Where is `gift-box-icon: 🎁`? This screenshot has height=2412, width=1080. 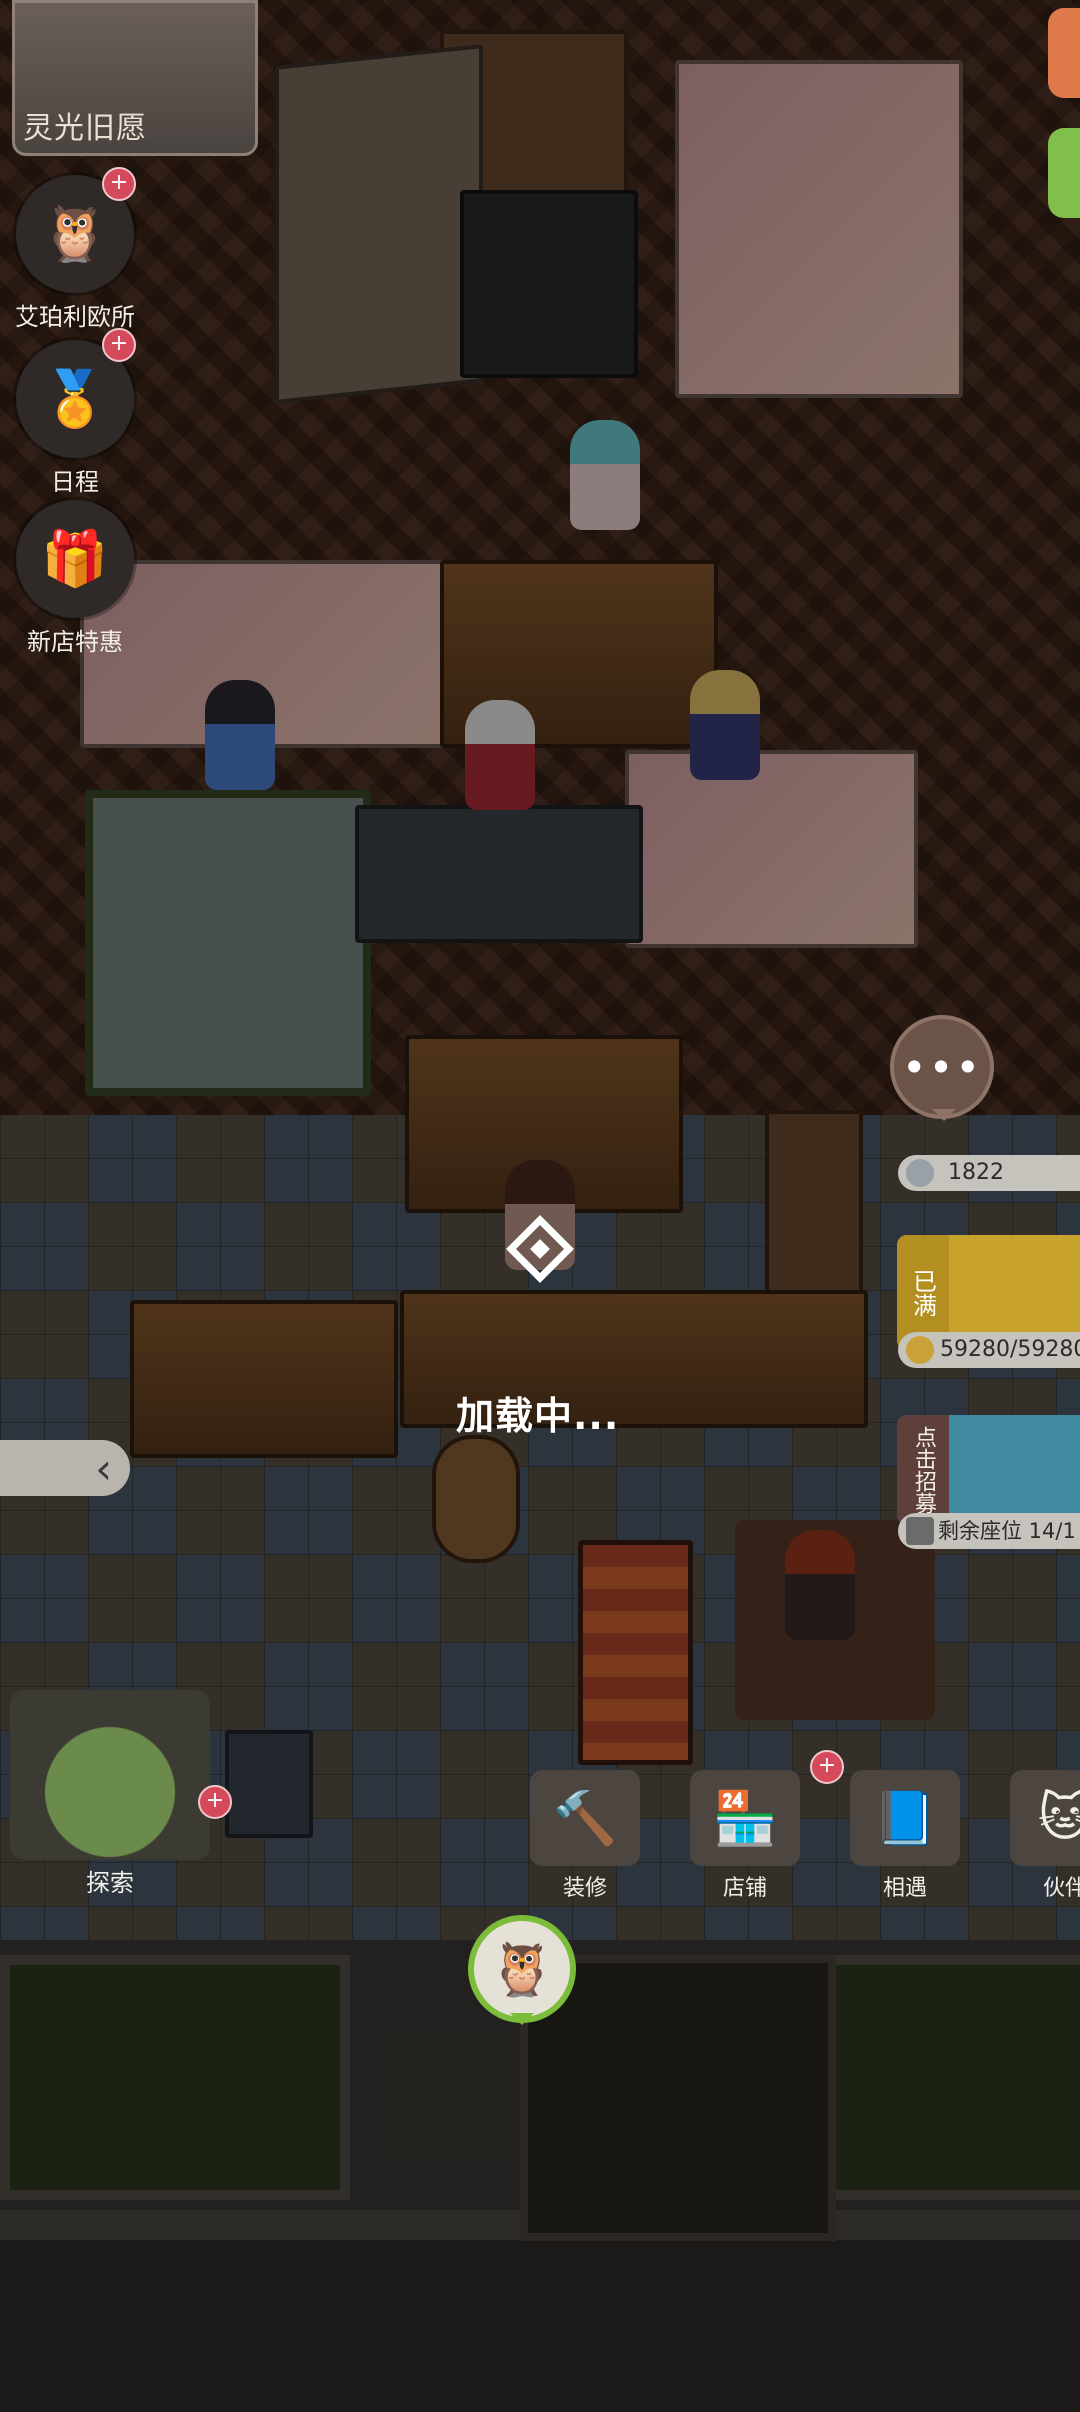 gift-box-icon: 🎁 is located at coordinates (75, 559).